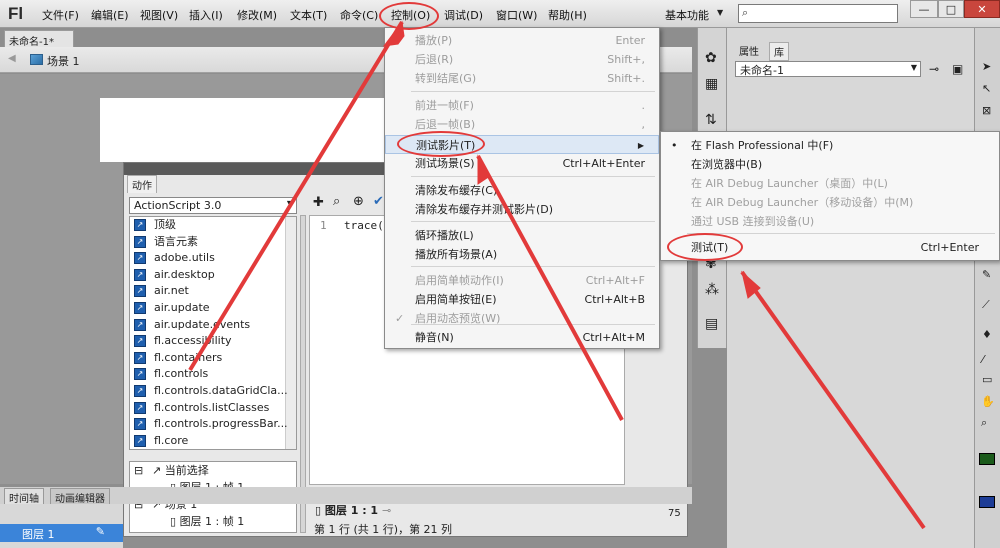  I want to click on arrow-to-test, so click(833, 400).